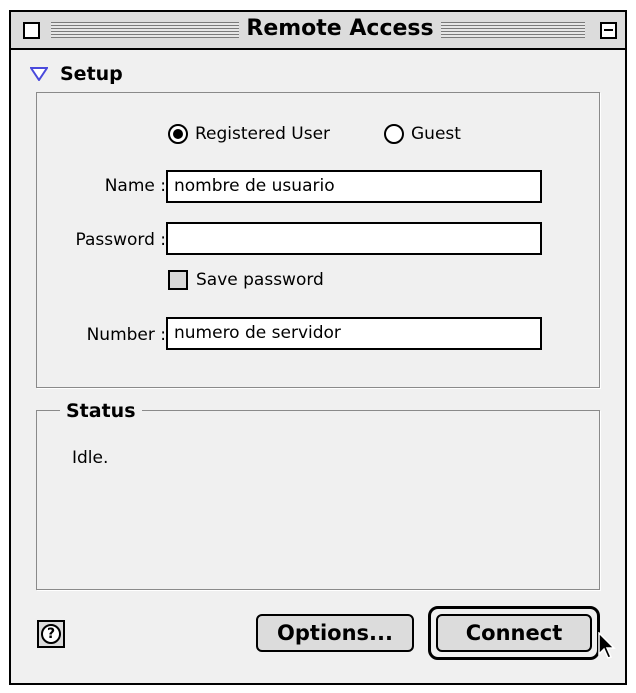 This screenshot has height=693, width=636. Describe the element at coordinates (135, 186) in the screenshot. I see `name-label: Name :` at that location.